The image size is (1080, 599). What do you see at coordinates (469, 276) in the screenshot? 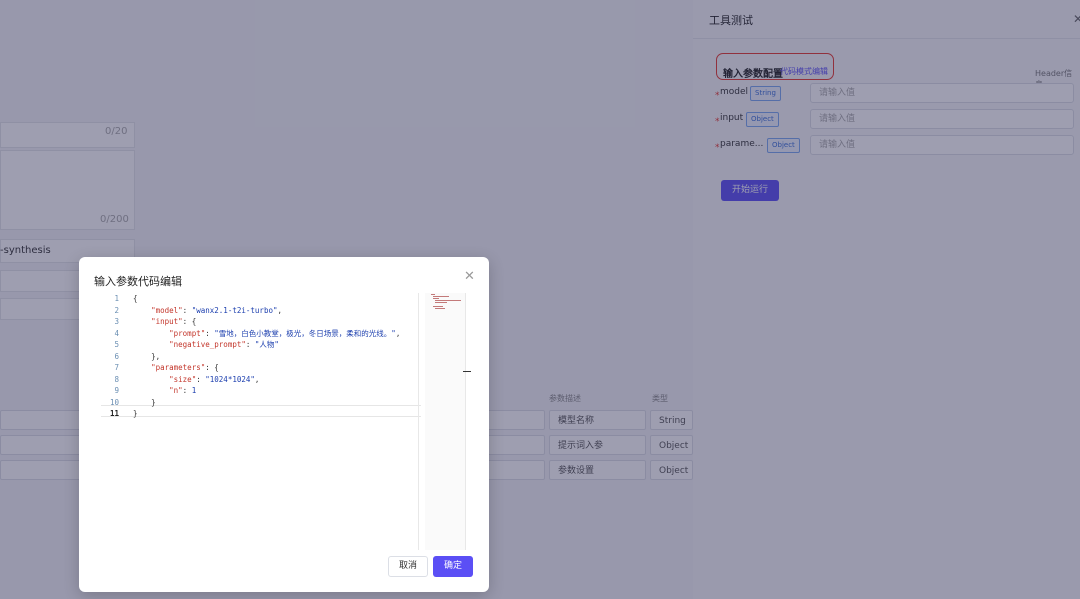
I see `close-icon: ✕` at bounding box center [469, 276].